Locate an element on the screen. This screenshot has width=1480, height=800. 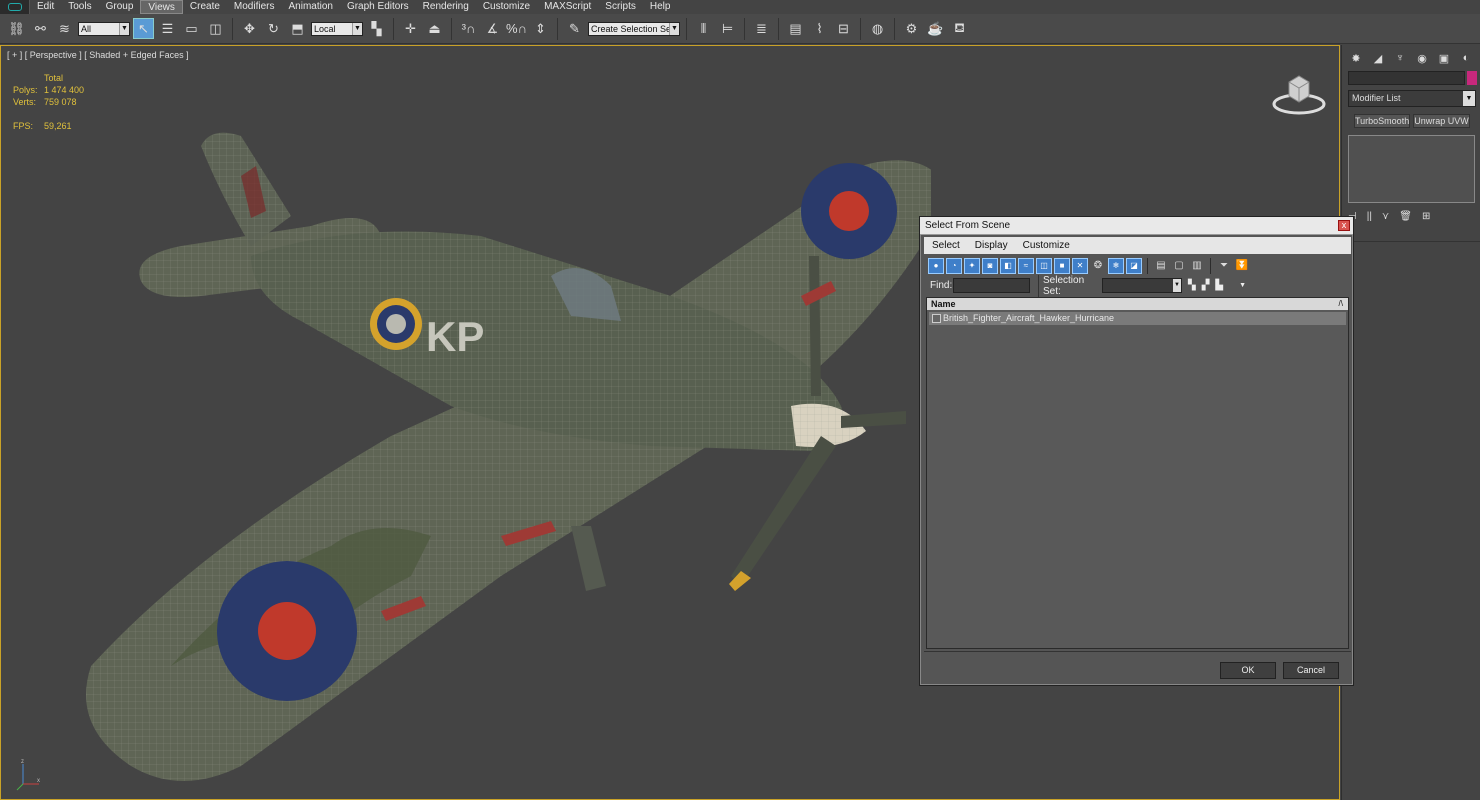
rendered-frame-window-icon: ☕ is located at coordinates (935, 28).